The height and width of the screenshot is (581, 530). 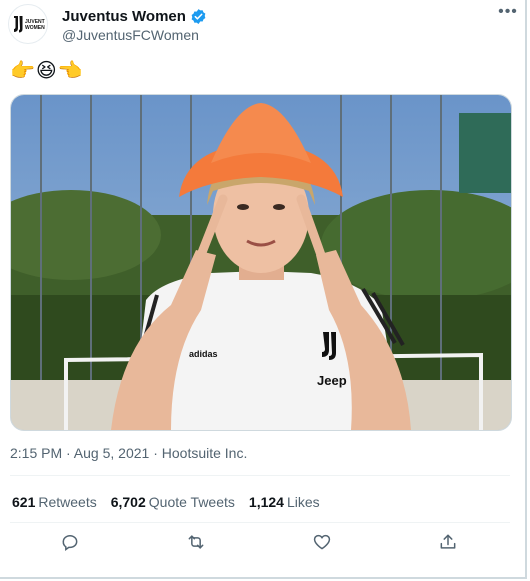 What do you see at coordinates (198, 16) in the screenshot?
I see `verified-badge-icon` at bounding box center [198, 16].